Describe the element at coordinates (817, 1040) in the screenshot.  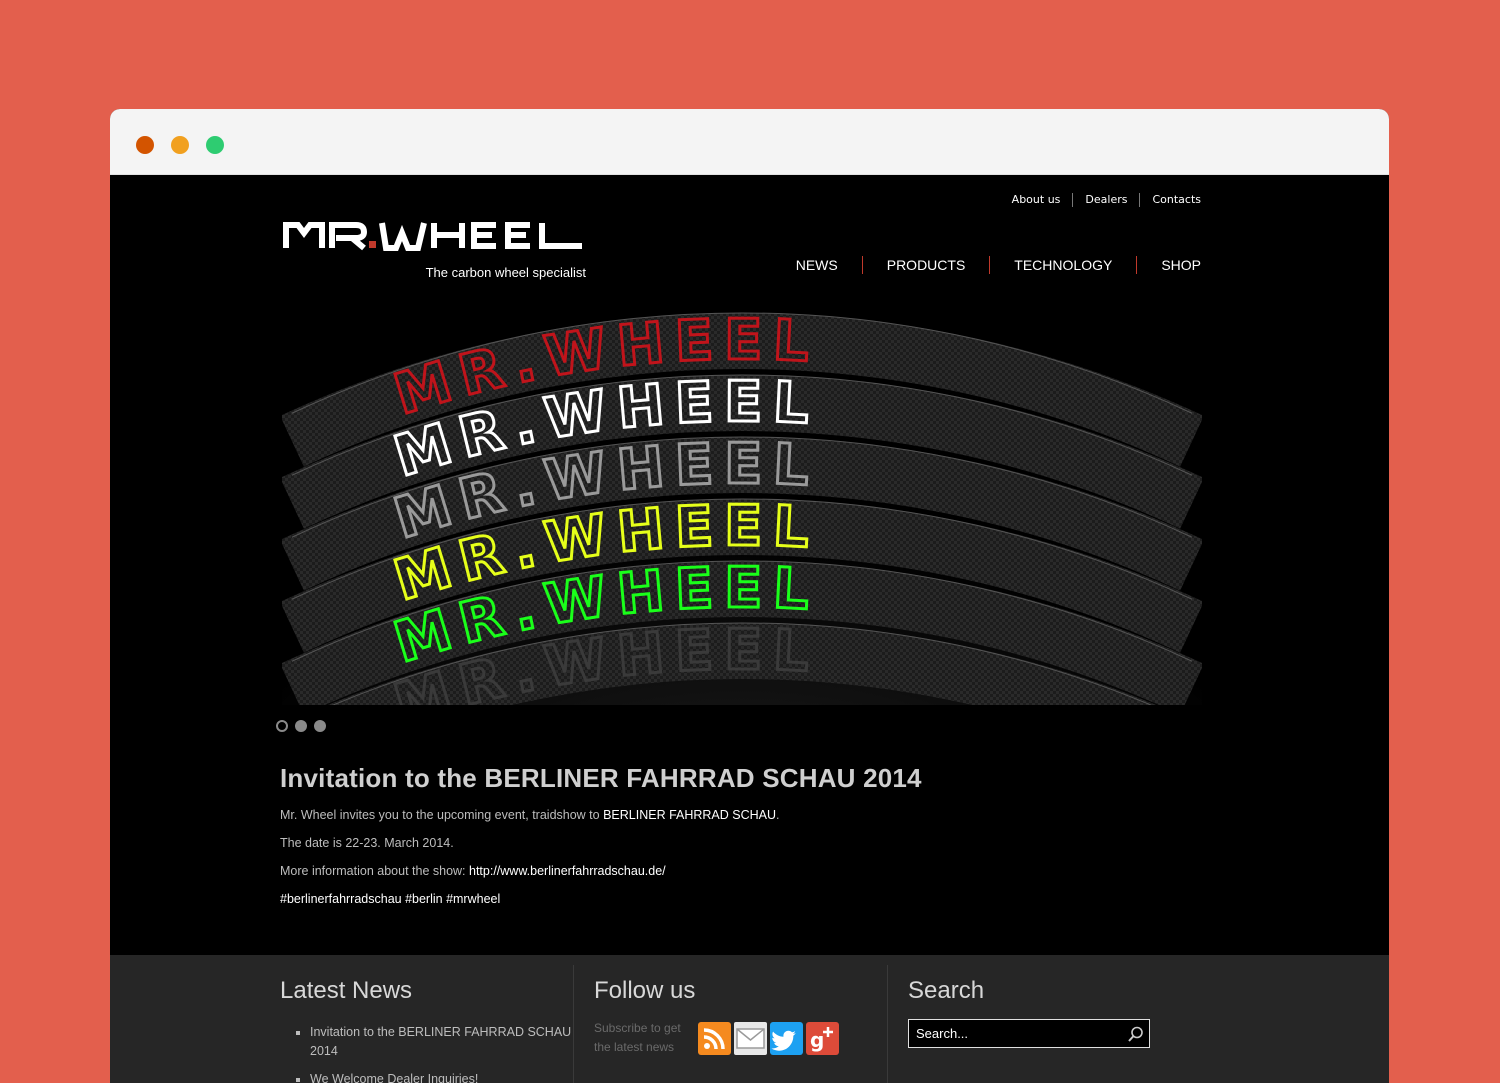
I see `svg-text: g` at that location.